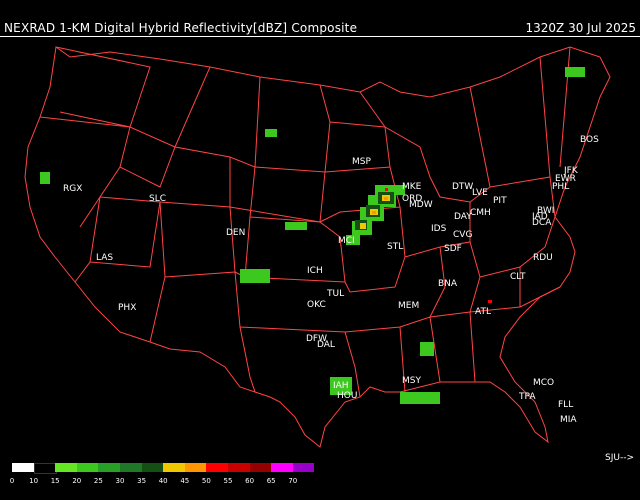  What do you see at coordinates (483, 312) in the screenshot?
I see `city-label: ATL` at bounding box center [483, 312].